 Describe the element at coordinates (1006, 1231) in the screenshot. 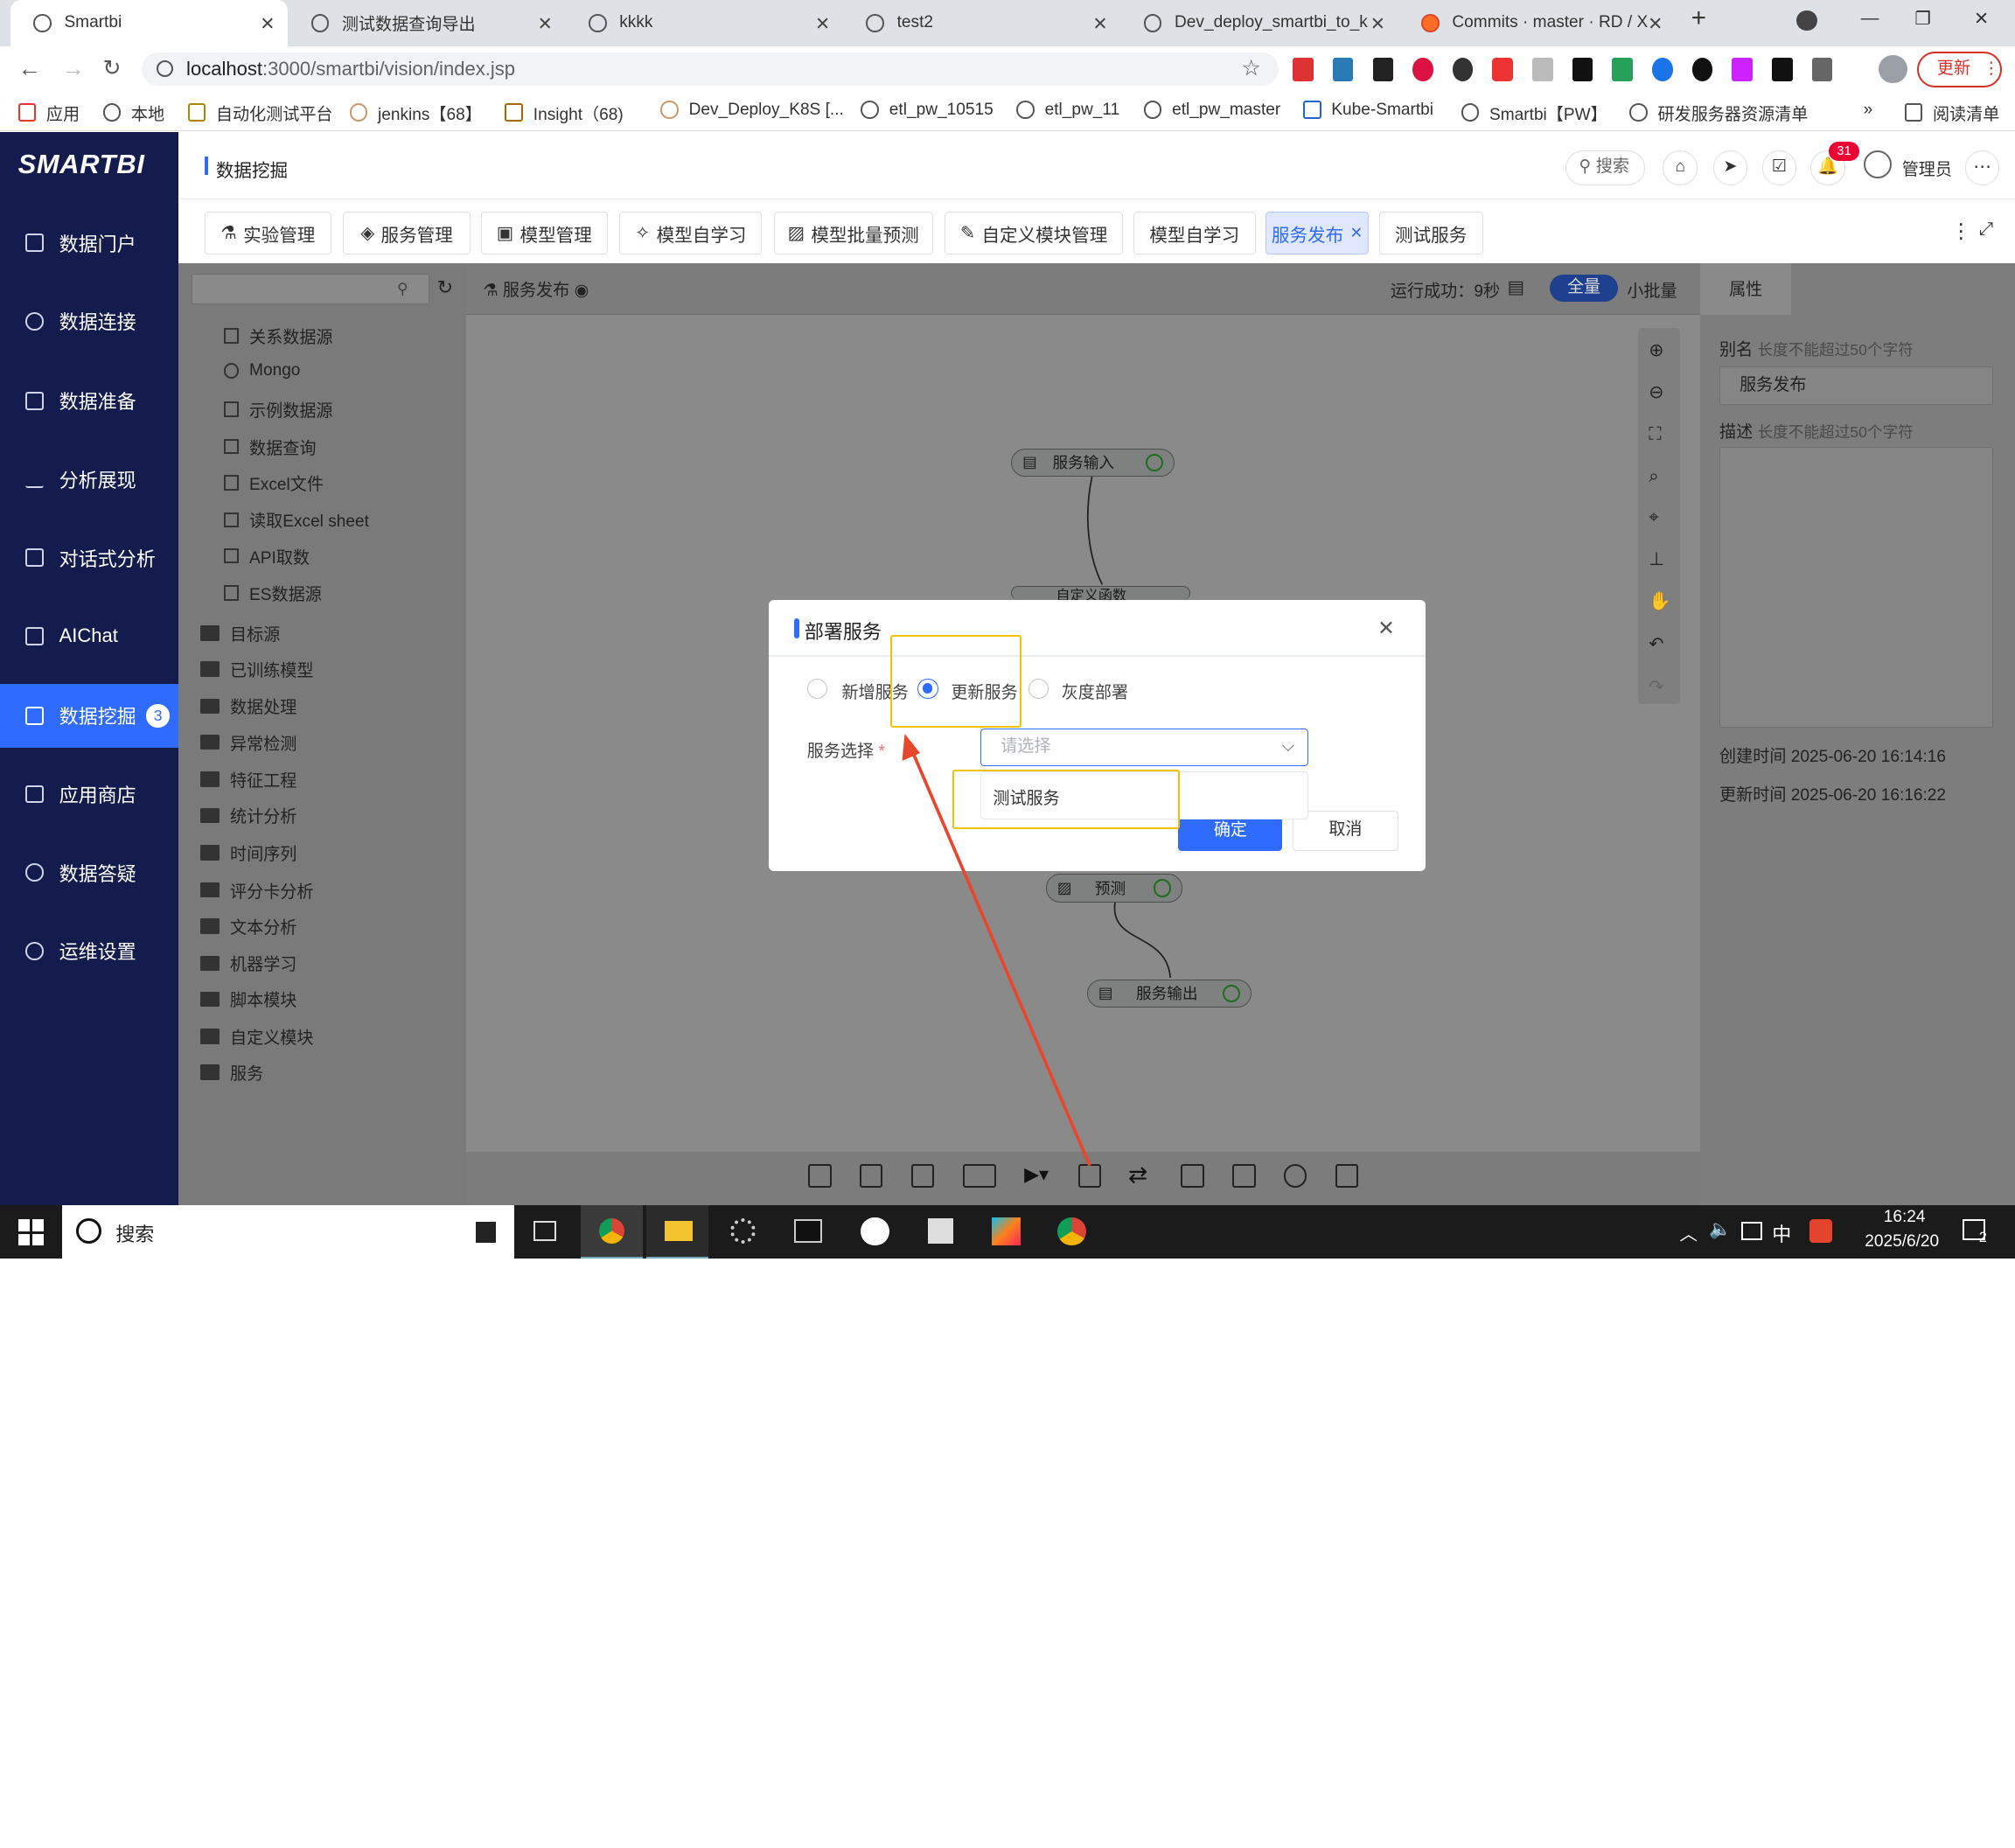

I see `intellij-icon` at that location.